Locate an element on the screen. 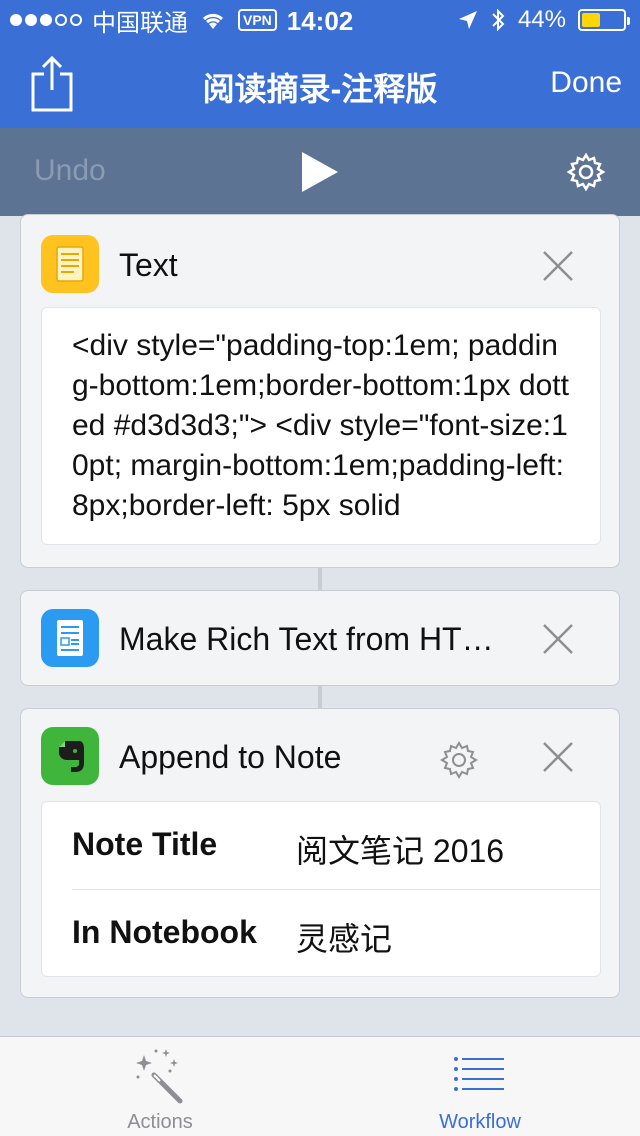 Image resolution: width=640 pixels, height=1136 pixels. tab-workflow: Workflow is located at coordinates (480, 1086).